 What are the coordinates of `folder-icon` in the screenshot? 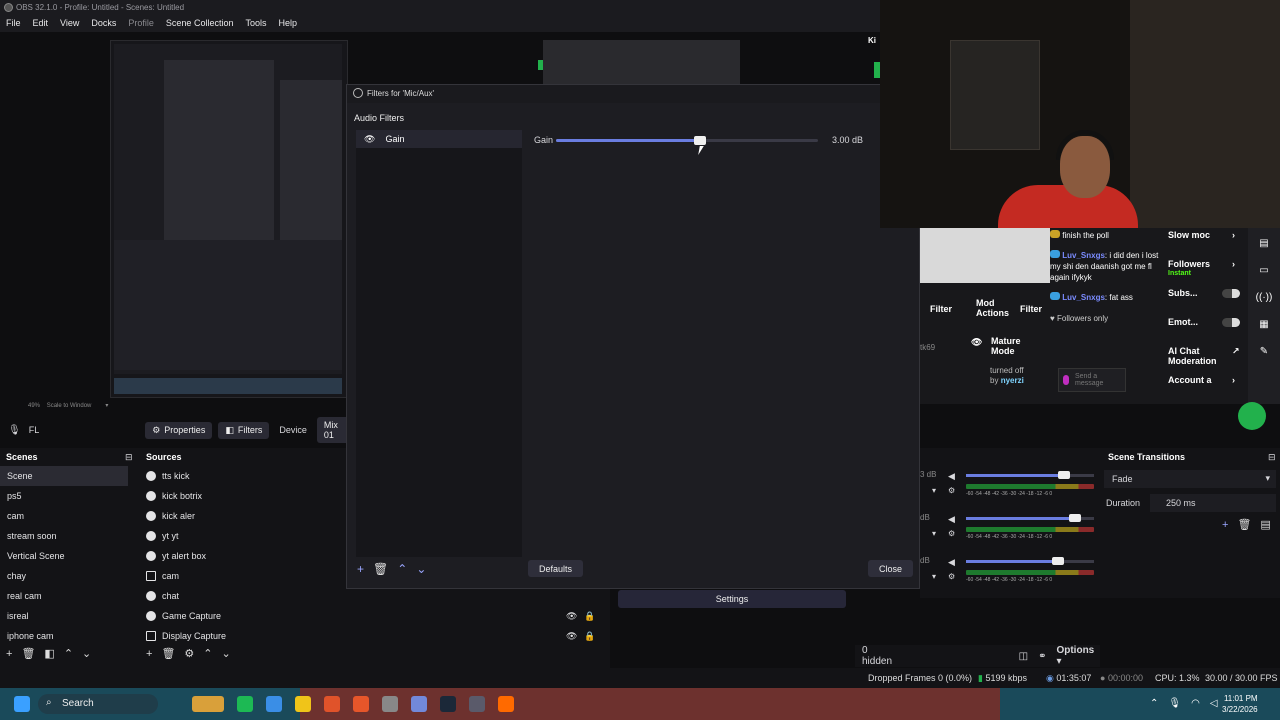 It's located at (303, 704).